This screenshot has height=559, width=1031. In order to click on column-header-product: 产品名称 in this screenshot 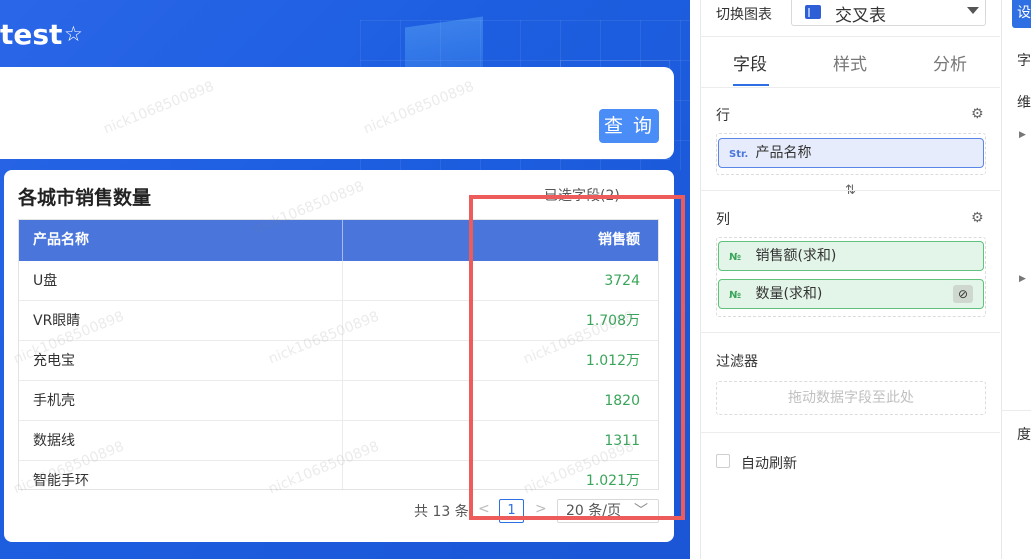, I will do `click(181, 240)`.